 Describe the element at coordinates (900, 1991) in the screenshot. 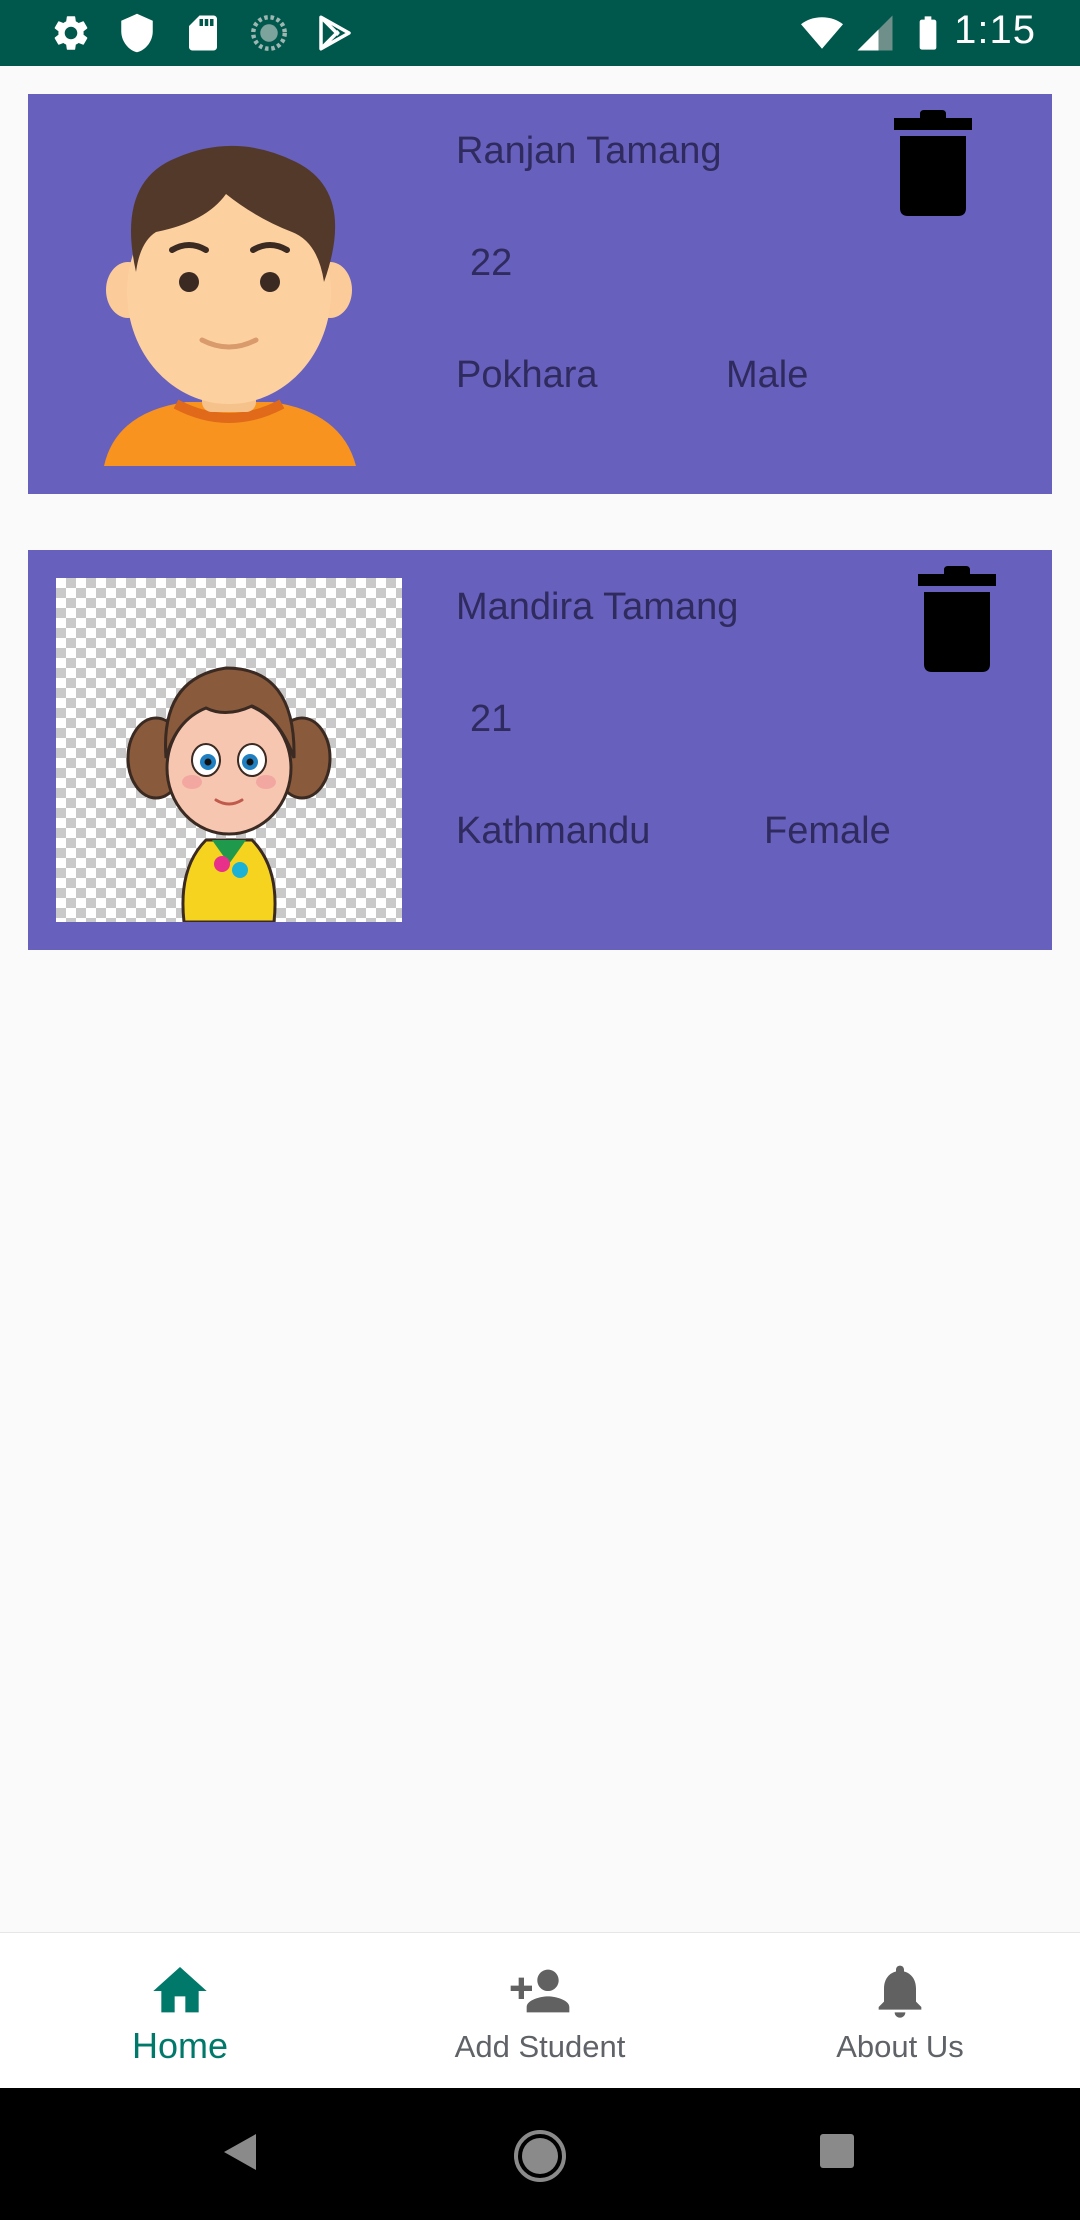

I see `bell-icon` at that location.